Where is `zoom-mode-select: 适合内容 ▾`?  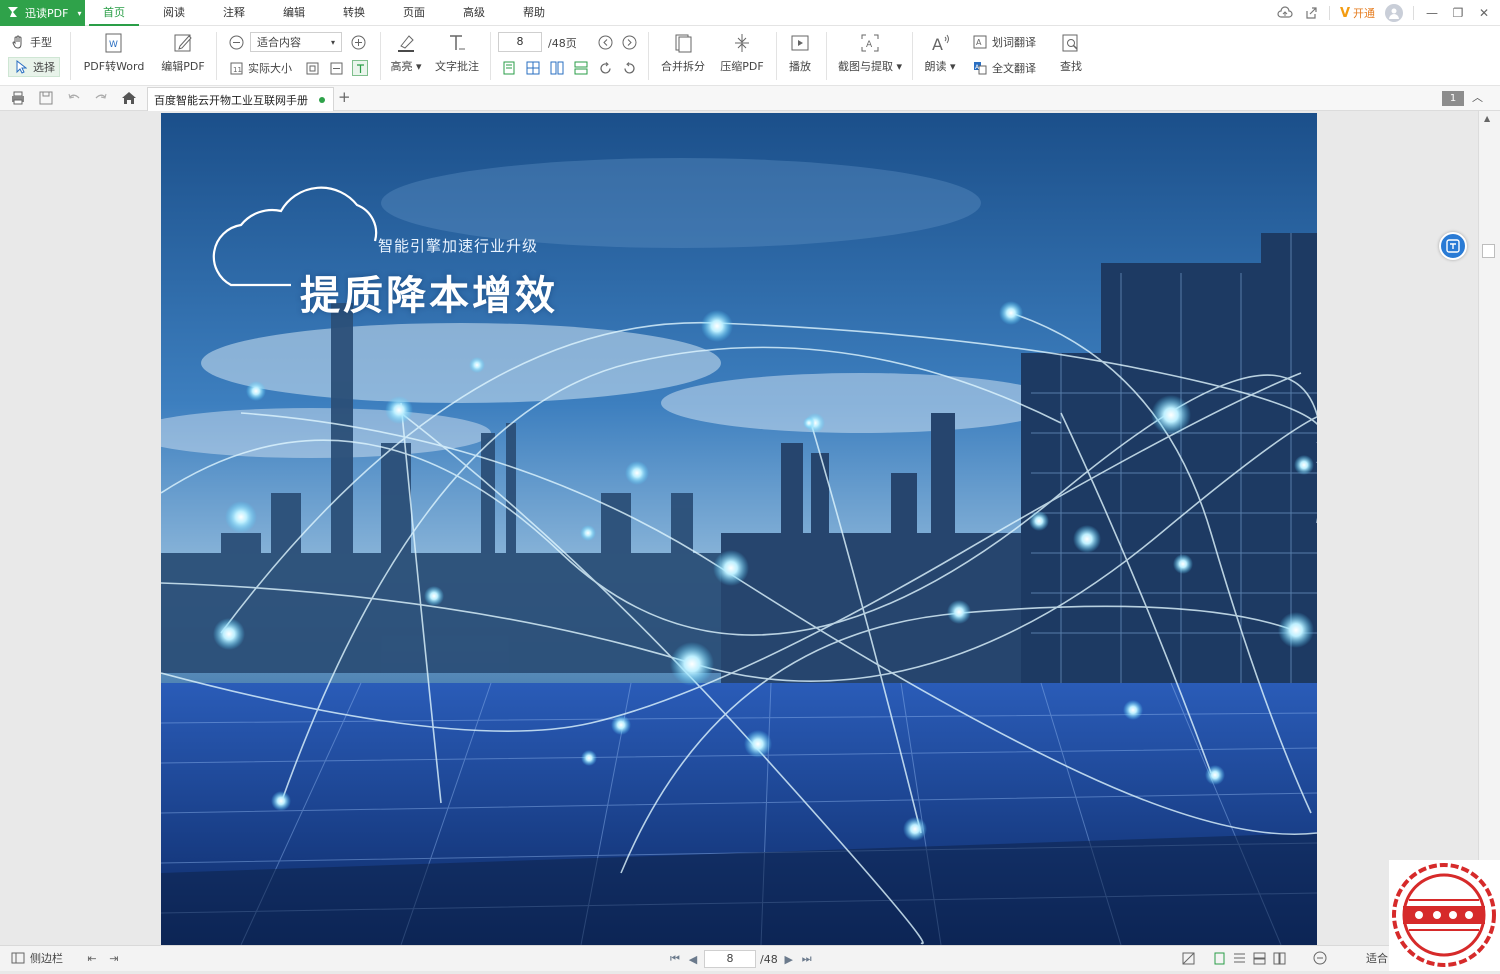 zoom-mode-select: 适合内容 ▾ is located at coordinates (296, 42).